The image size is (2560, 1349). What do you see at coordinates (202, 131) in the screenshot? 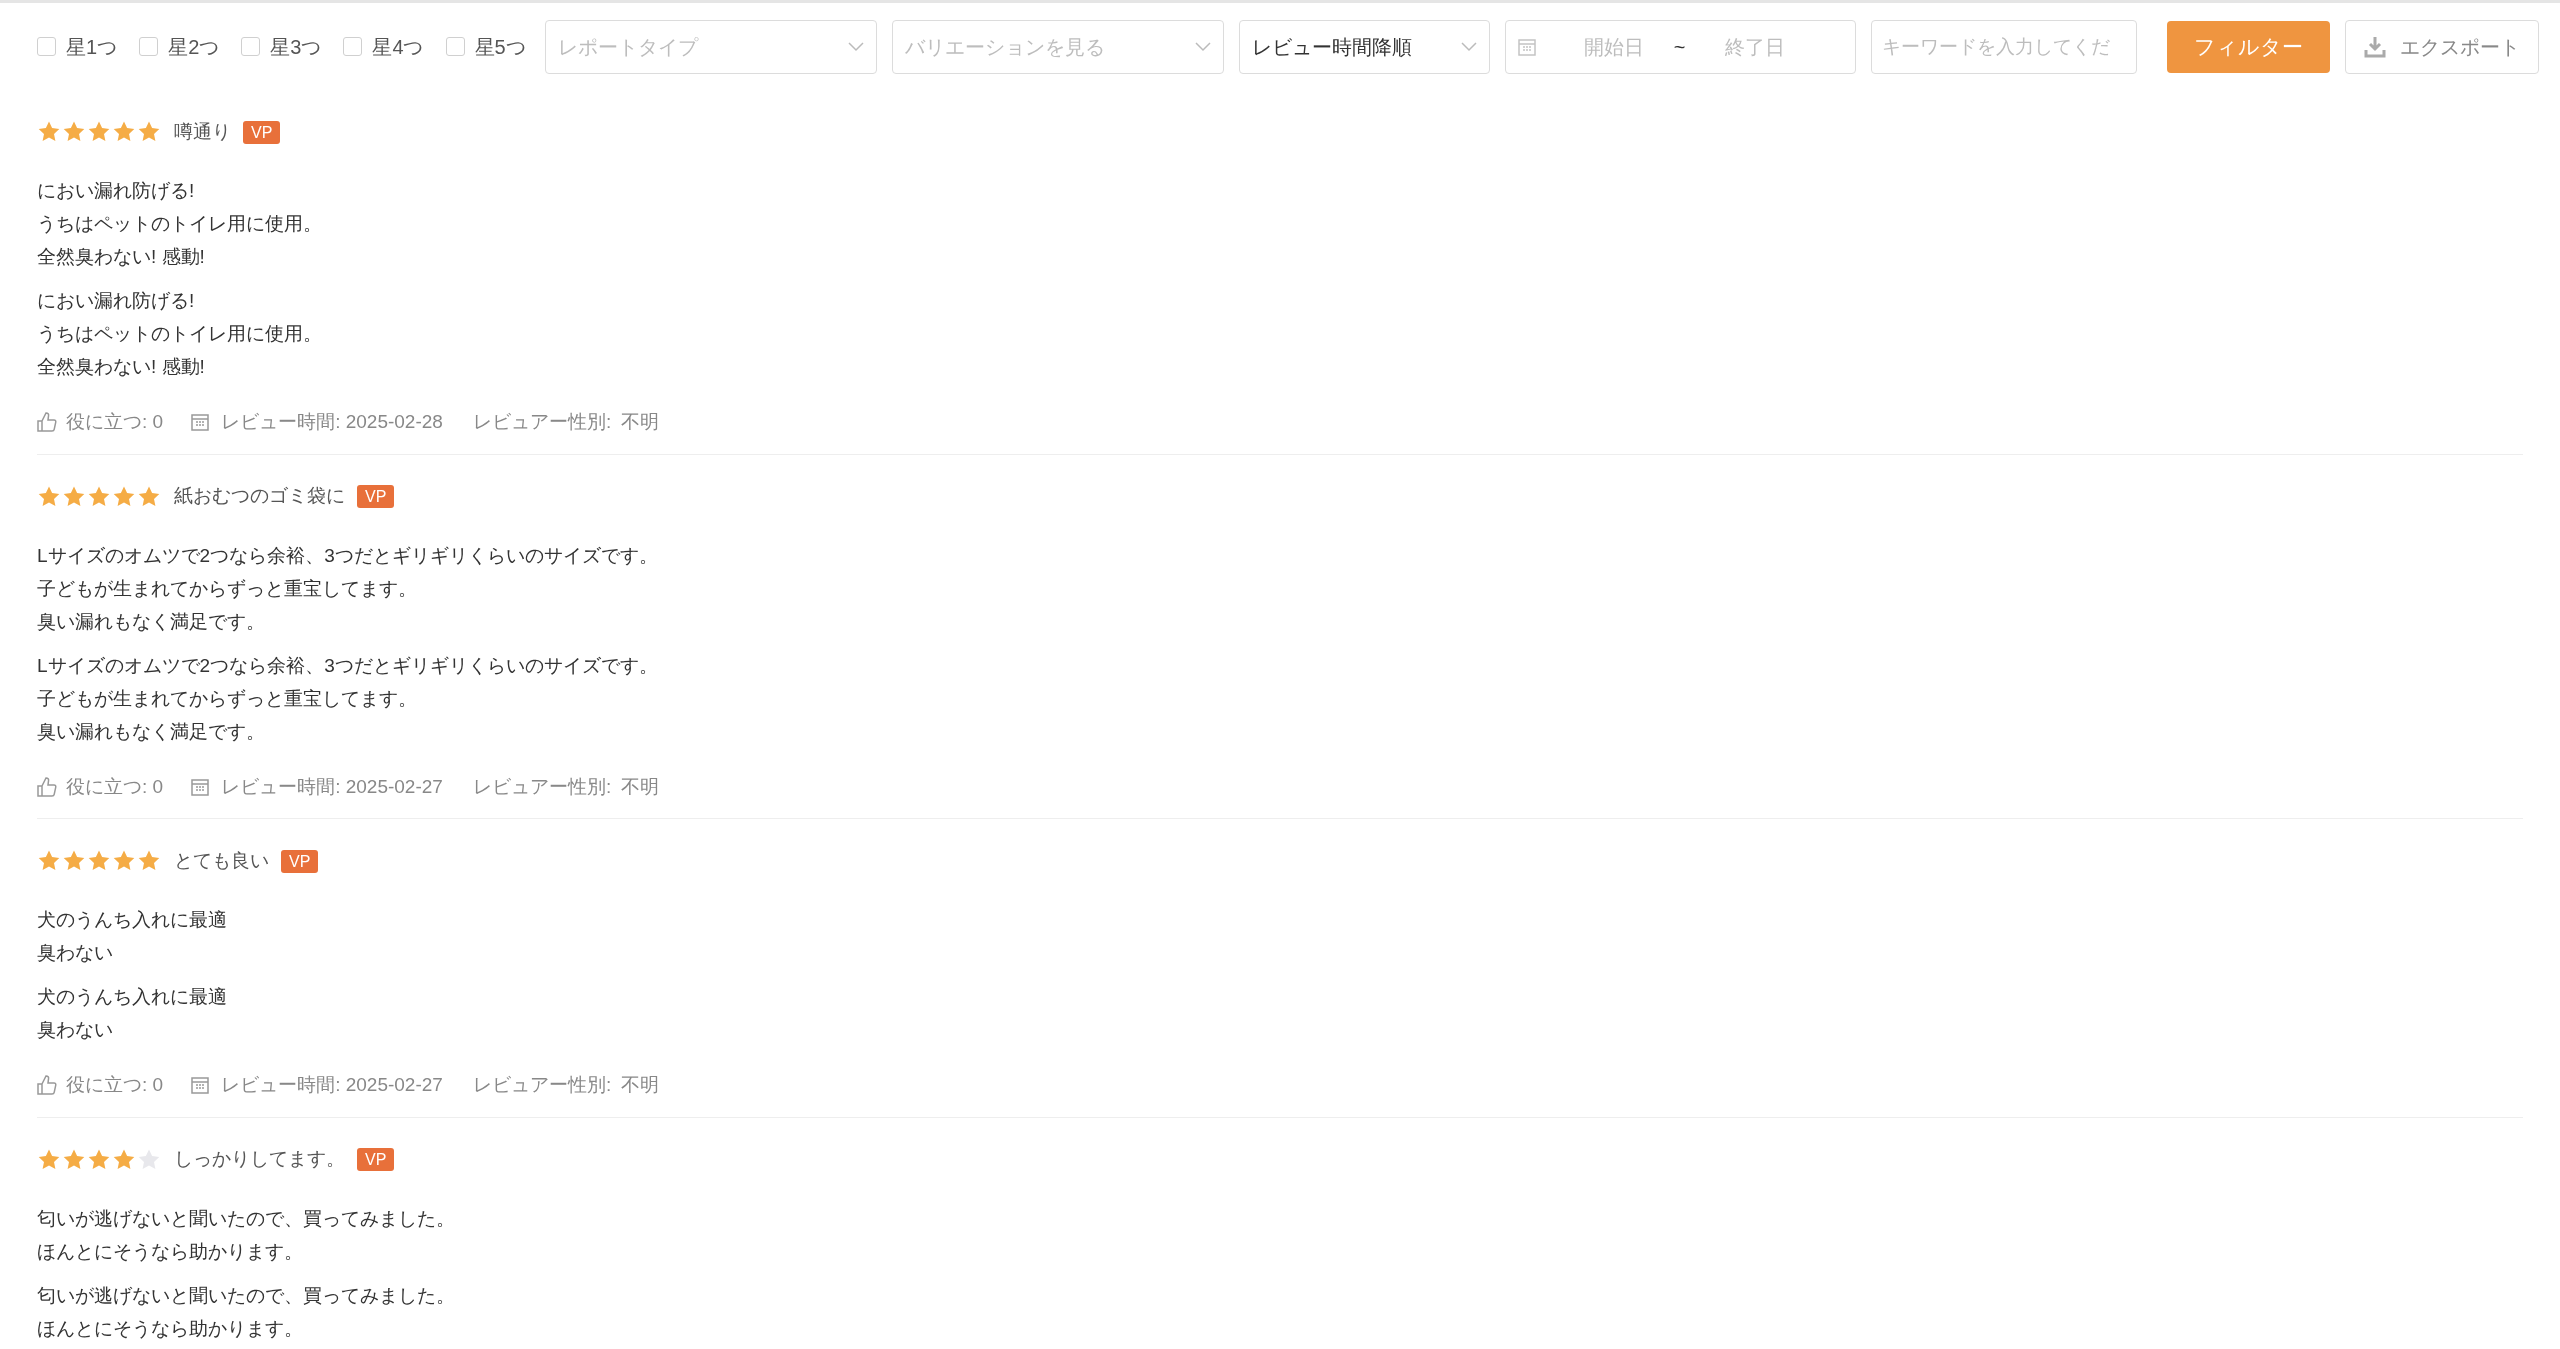
I see `review-title: 噂通り` at bounding box center [202, 131].